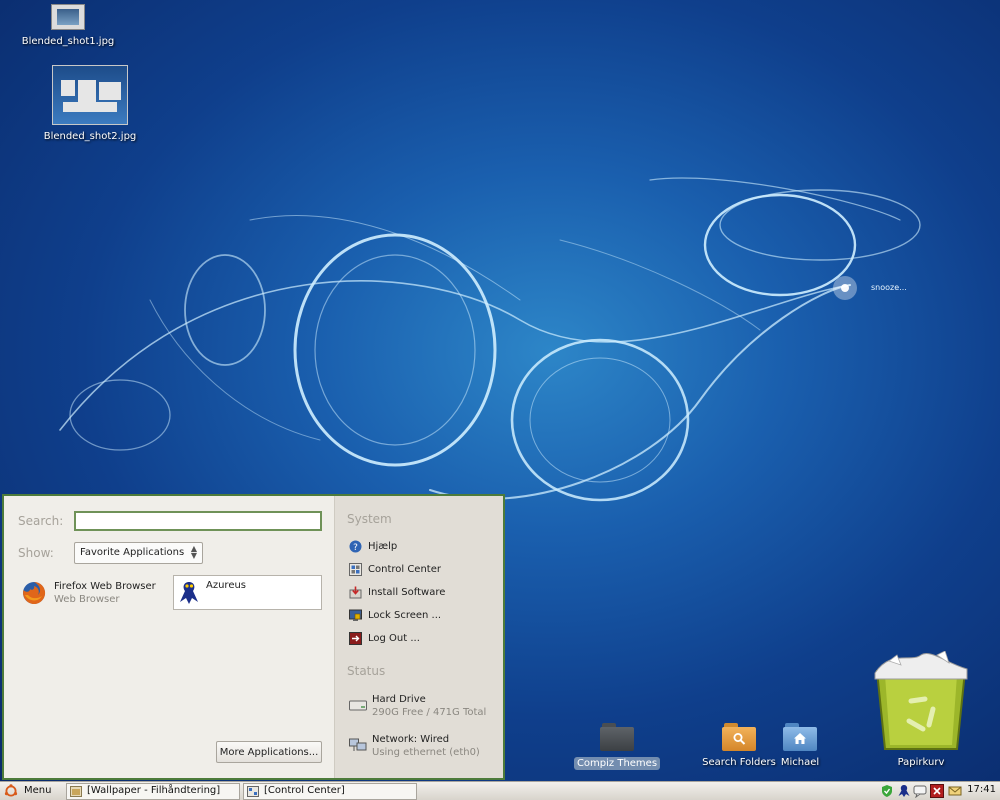  What do you see at coordinates (132, 552) in the screenshot?
I see `show-dropdown-value: Favorite Applications` at bounding box center [132, 552].